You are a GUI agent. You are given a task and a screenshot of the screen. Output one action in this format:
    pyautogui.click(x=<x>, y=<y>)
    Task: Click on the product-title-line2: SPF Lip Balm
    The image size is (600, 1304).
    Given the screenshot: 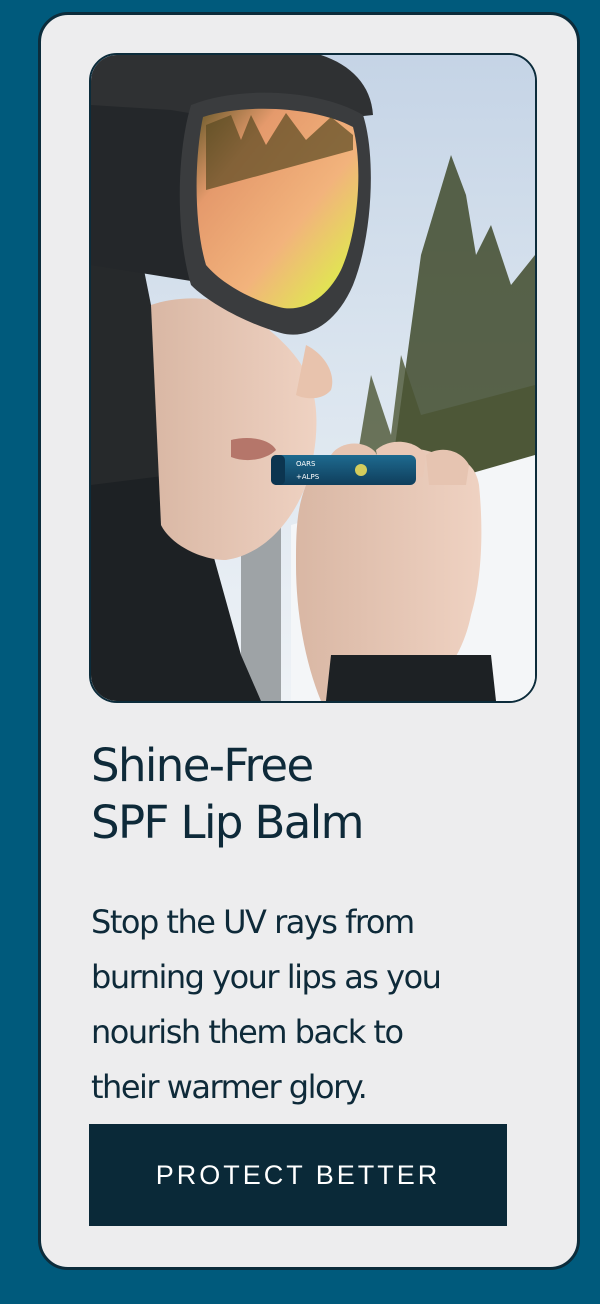 What is the action you would take?
    pyautogui.click(x=228, y=822)
    